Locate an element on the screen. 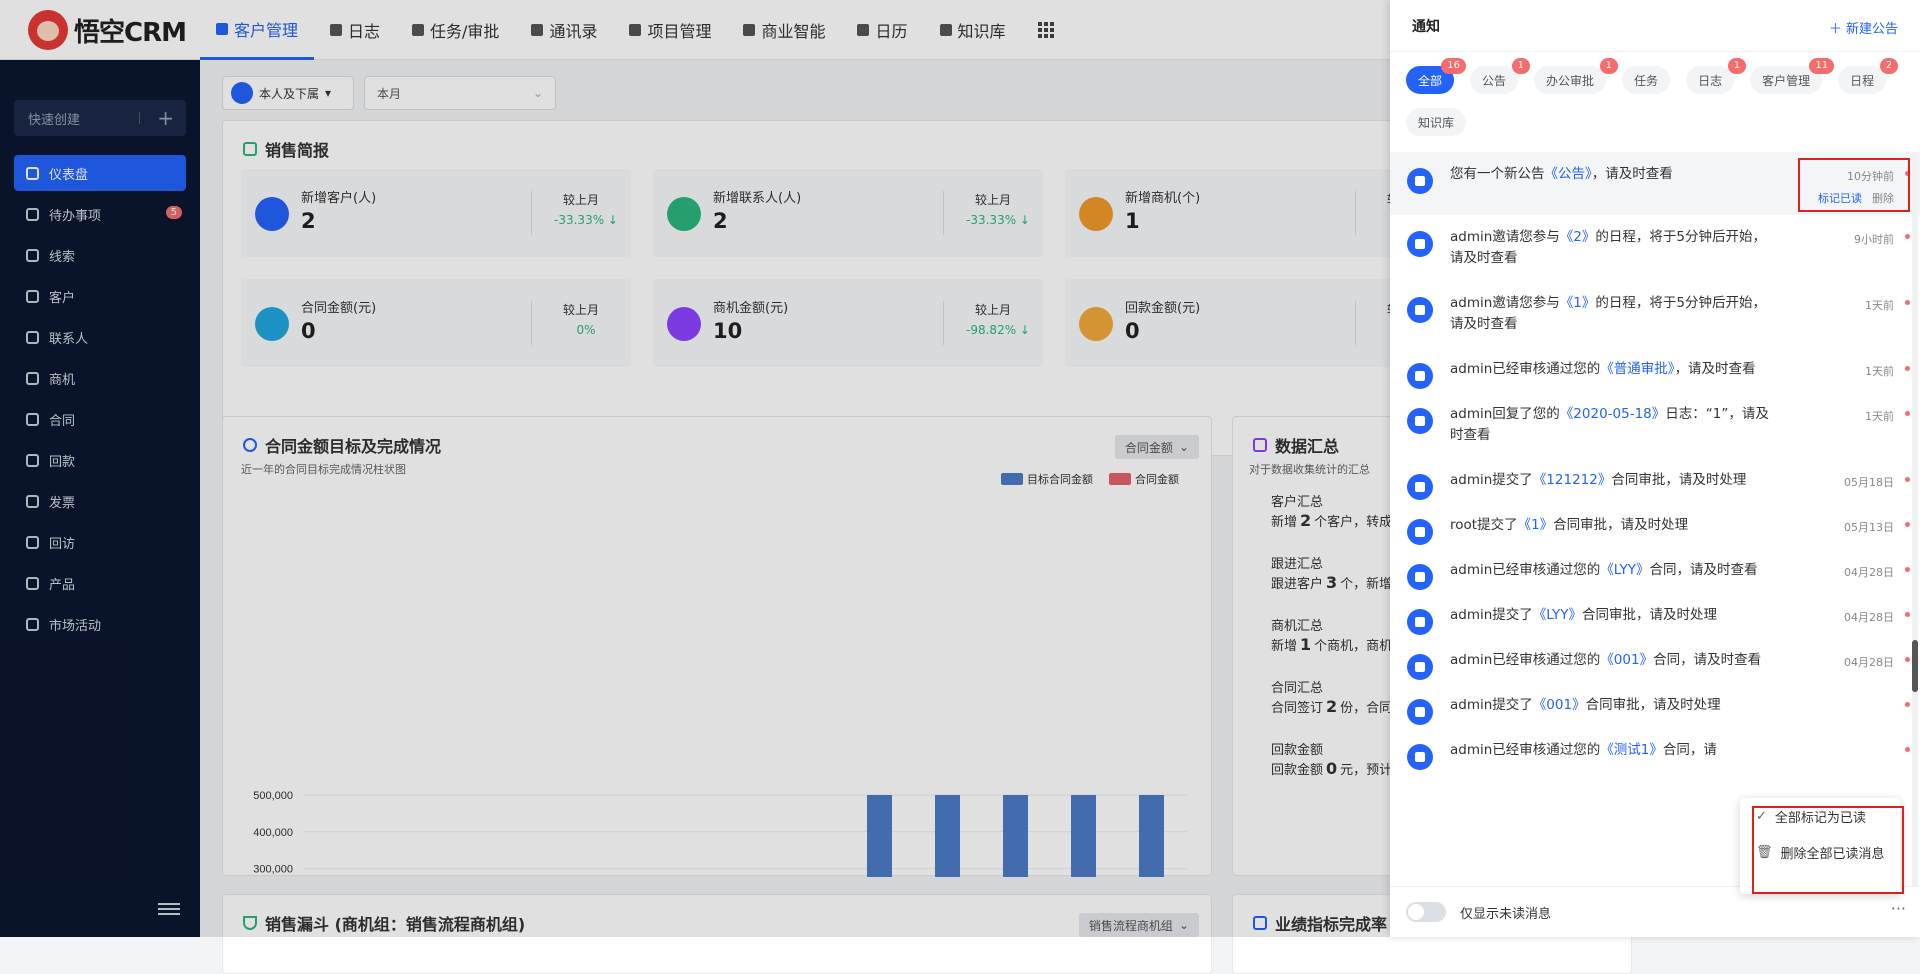 The width and height of the screenshot is (1920, 974). notification-link: 《测试1》 is located at coordinates (1631, 750).